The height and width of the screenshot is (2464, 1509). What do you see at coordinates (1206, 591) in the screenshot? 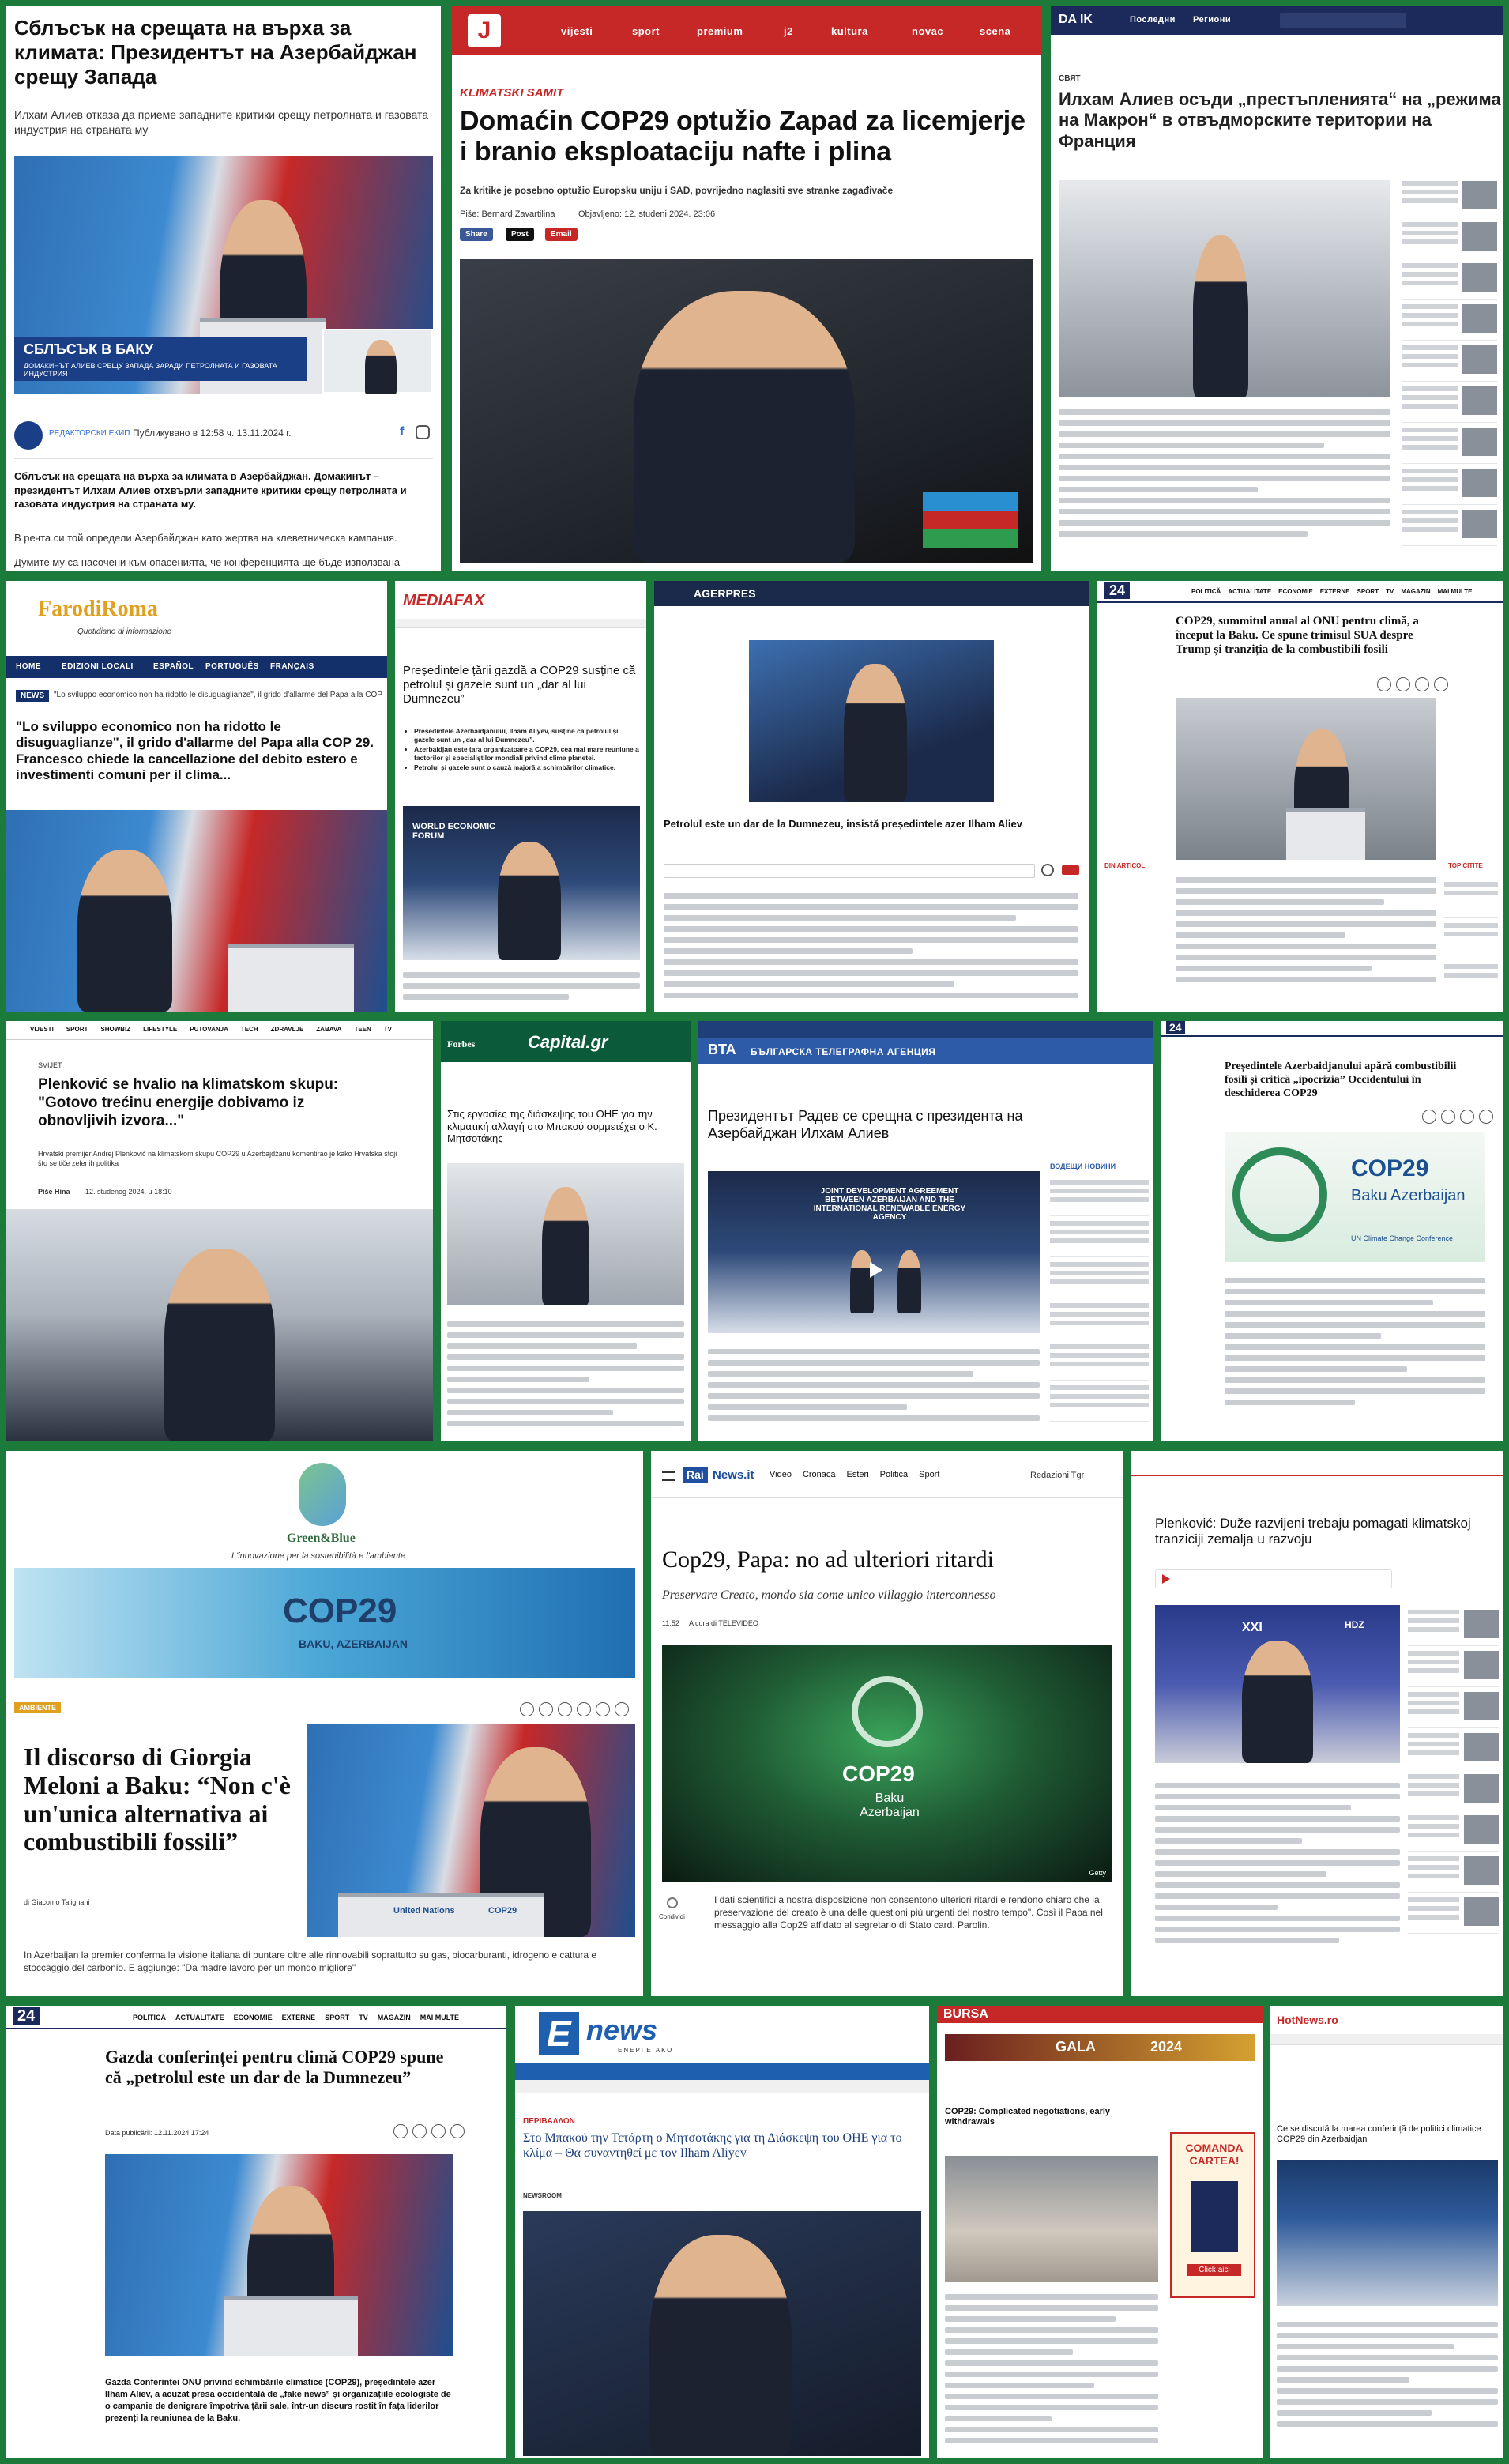
I see `nav-item: POLITICĂ` at bounding box center [1206, 591].